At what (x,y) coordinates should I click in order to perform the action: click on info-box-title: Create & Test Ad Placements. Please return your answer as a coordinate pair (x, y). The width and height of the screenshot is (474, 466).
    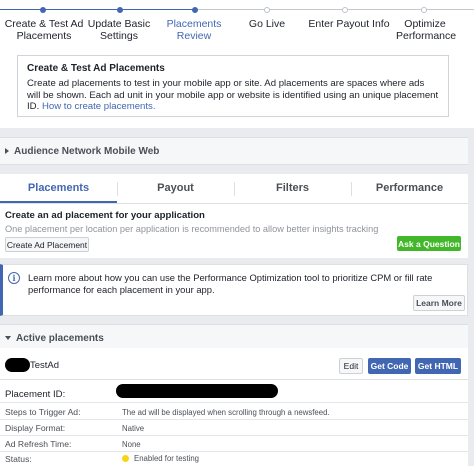
    Looking at the image, I should click on (96, 68).